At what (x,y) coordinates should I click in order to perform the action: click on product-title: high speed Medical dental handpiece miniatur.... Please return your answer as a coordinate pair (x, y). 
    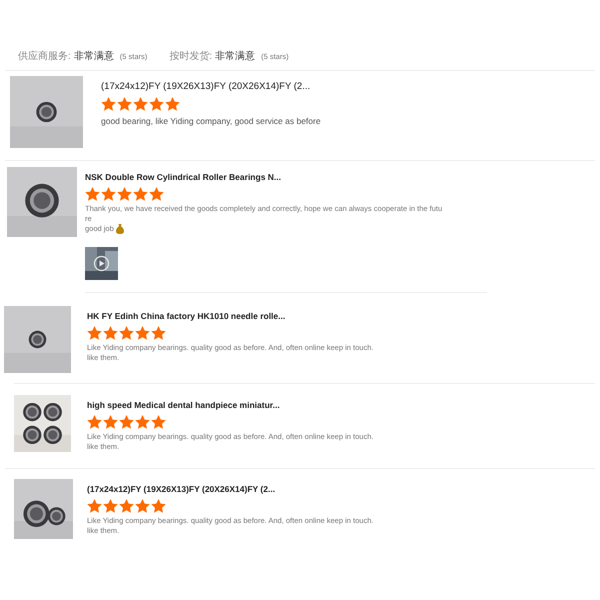
    Looking at the image, I should click on (230, 405).